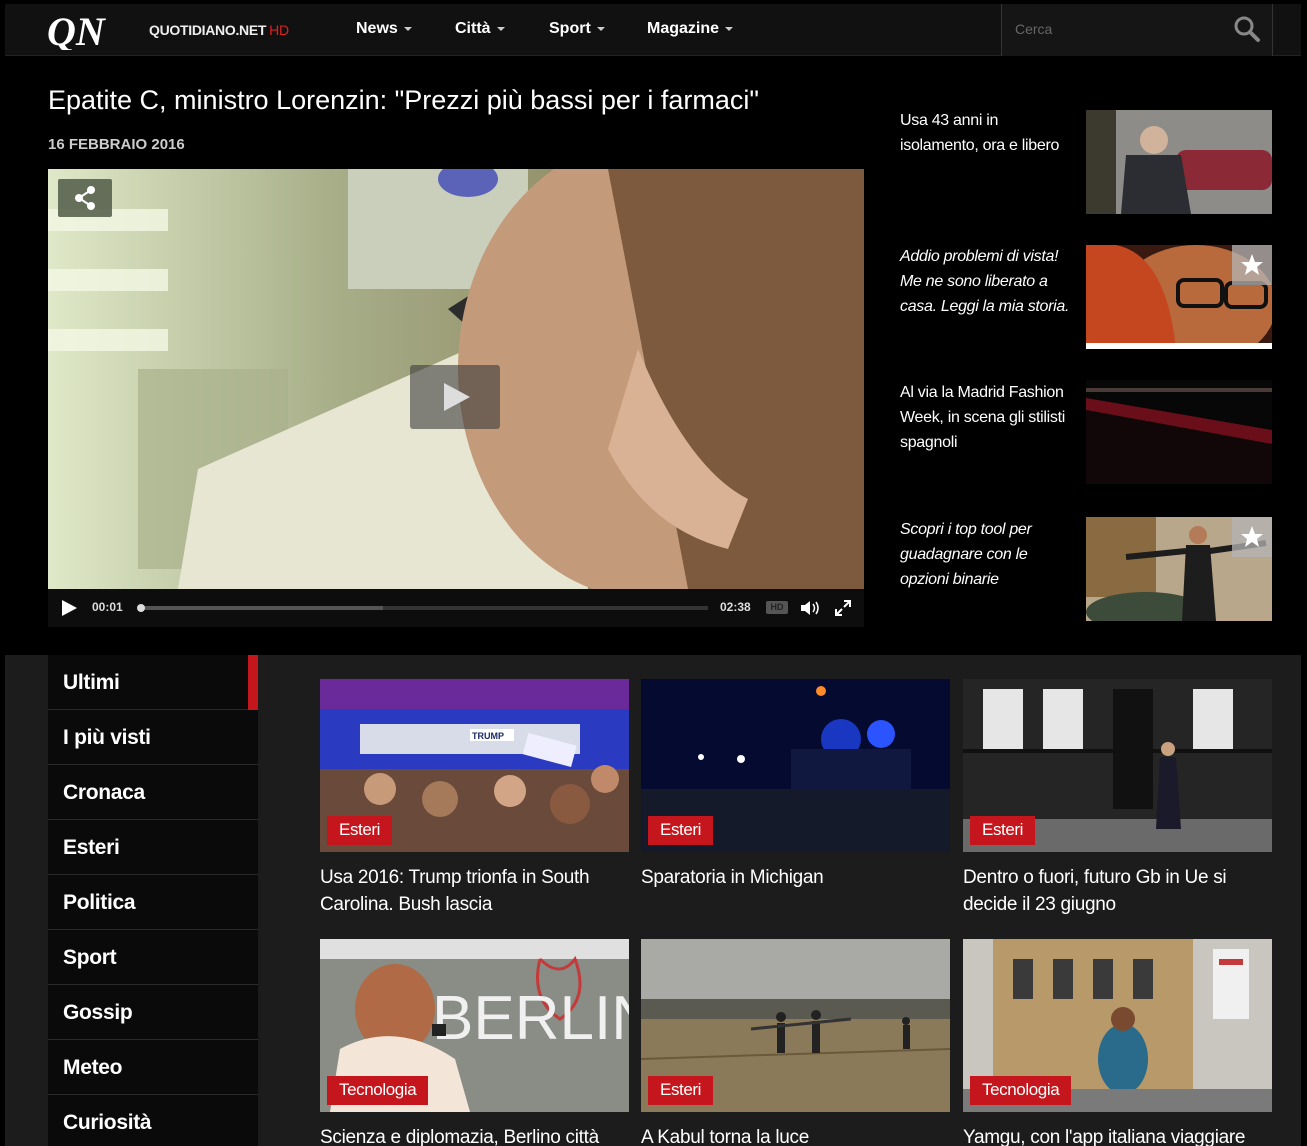 This screenshot has height=1146, width=1307. What do you see at coordinates (777, 607) in the screenshot?
I see `hd-toggle: HD` at bounding box center [777, 607].